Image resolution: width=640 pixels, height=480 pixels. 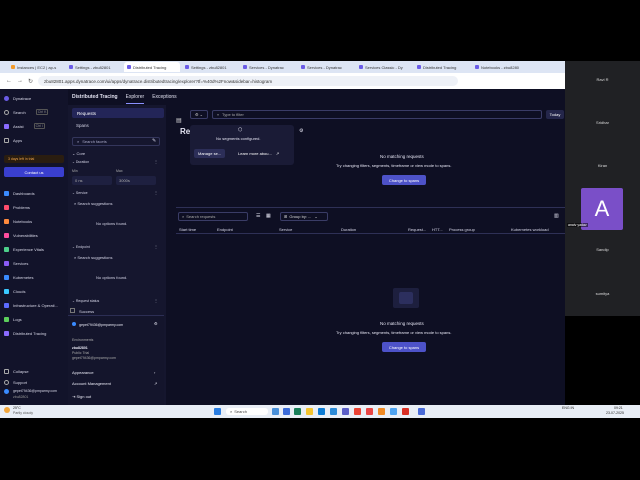 What do you see at coordinates (321, 411) in the screenshot?
I see `edge-icon` at bounding box center [321, 411].